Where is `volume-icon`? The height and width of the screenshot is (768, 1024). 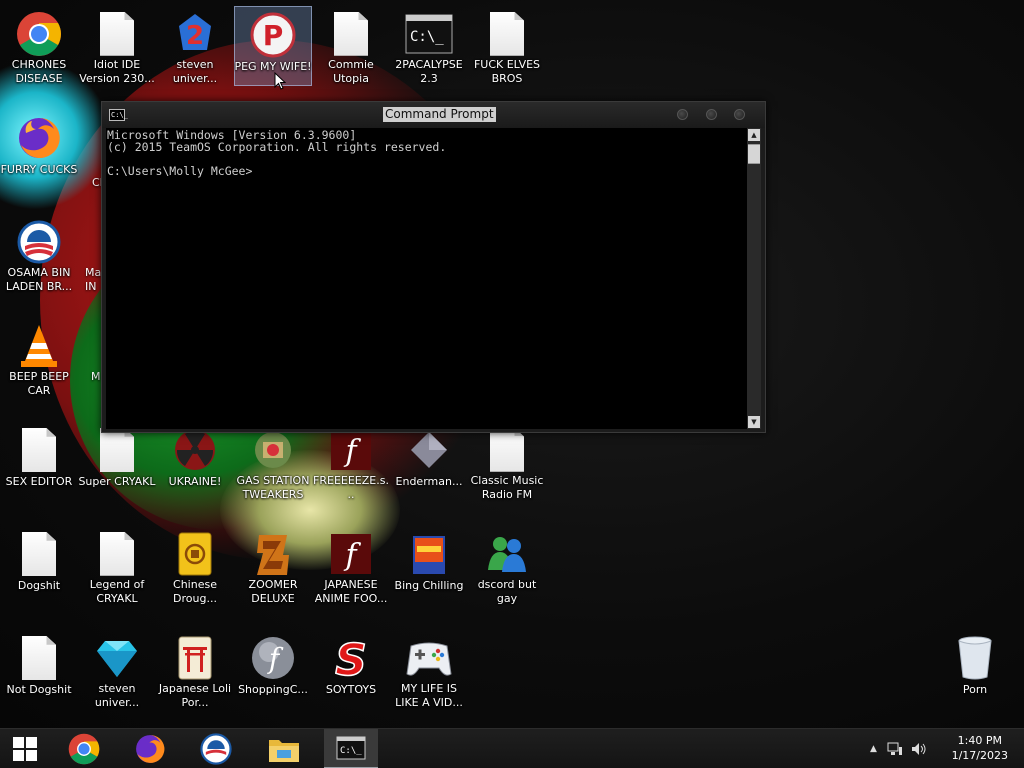
volume-icon is located at coordinates (919, 749).